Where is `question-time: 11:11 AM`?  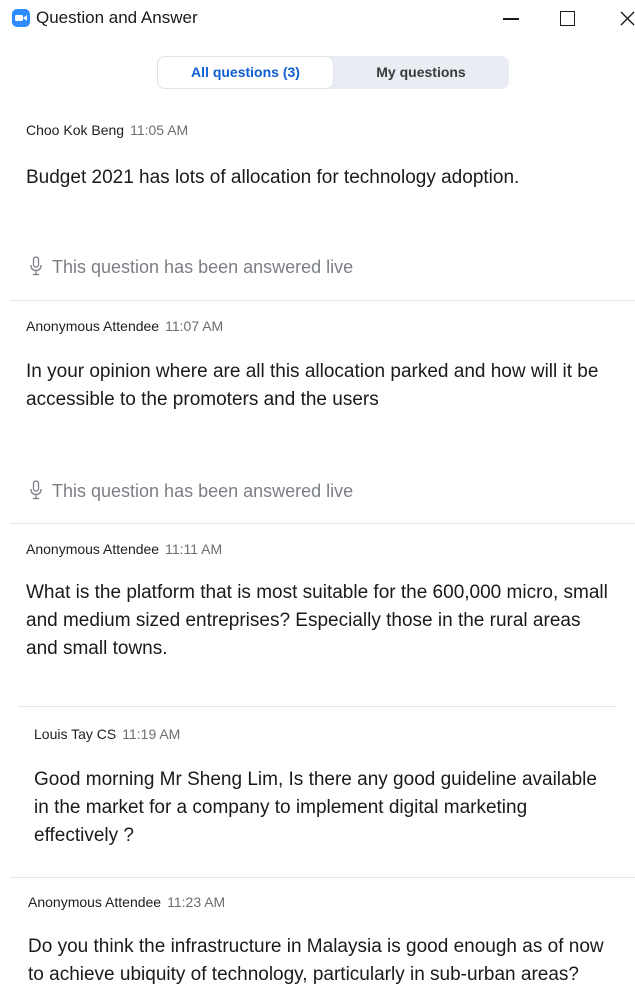
question-time: 11:11 AM is located at coordinates (194, 549).